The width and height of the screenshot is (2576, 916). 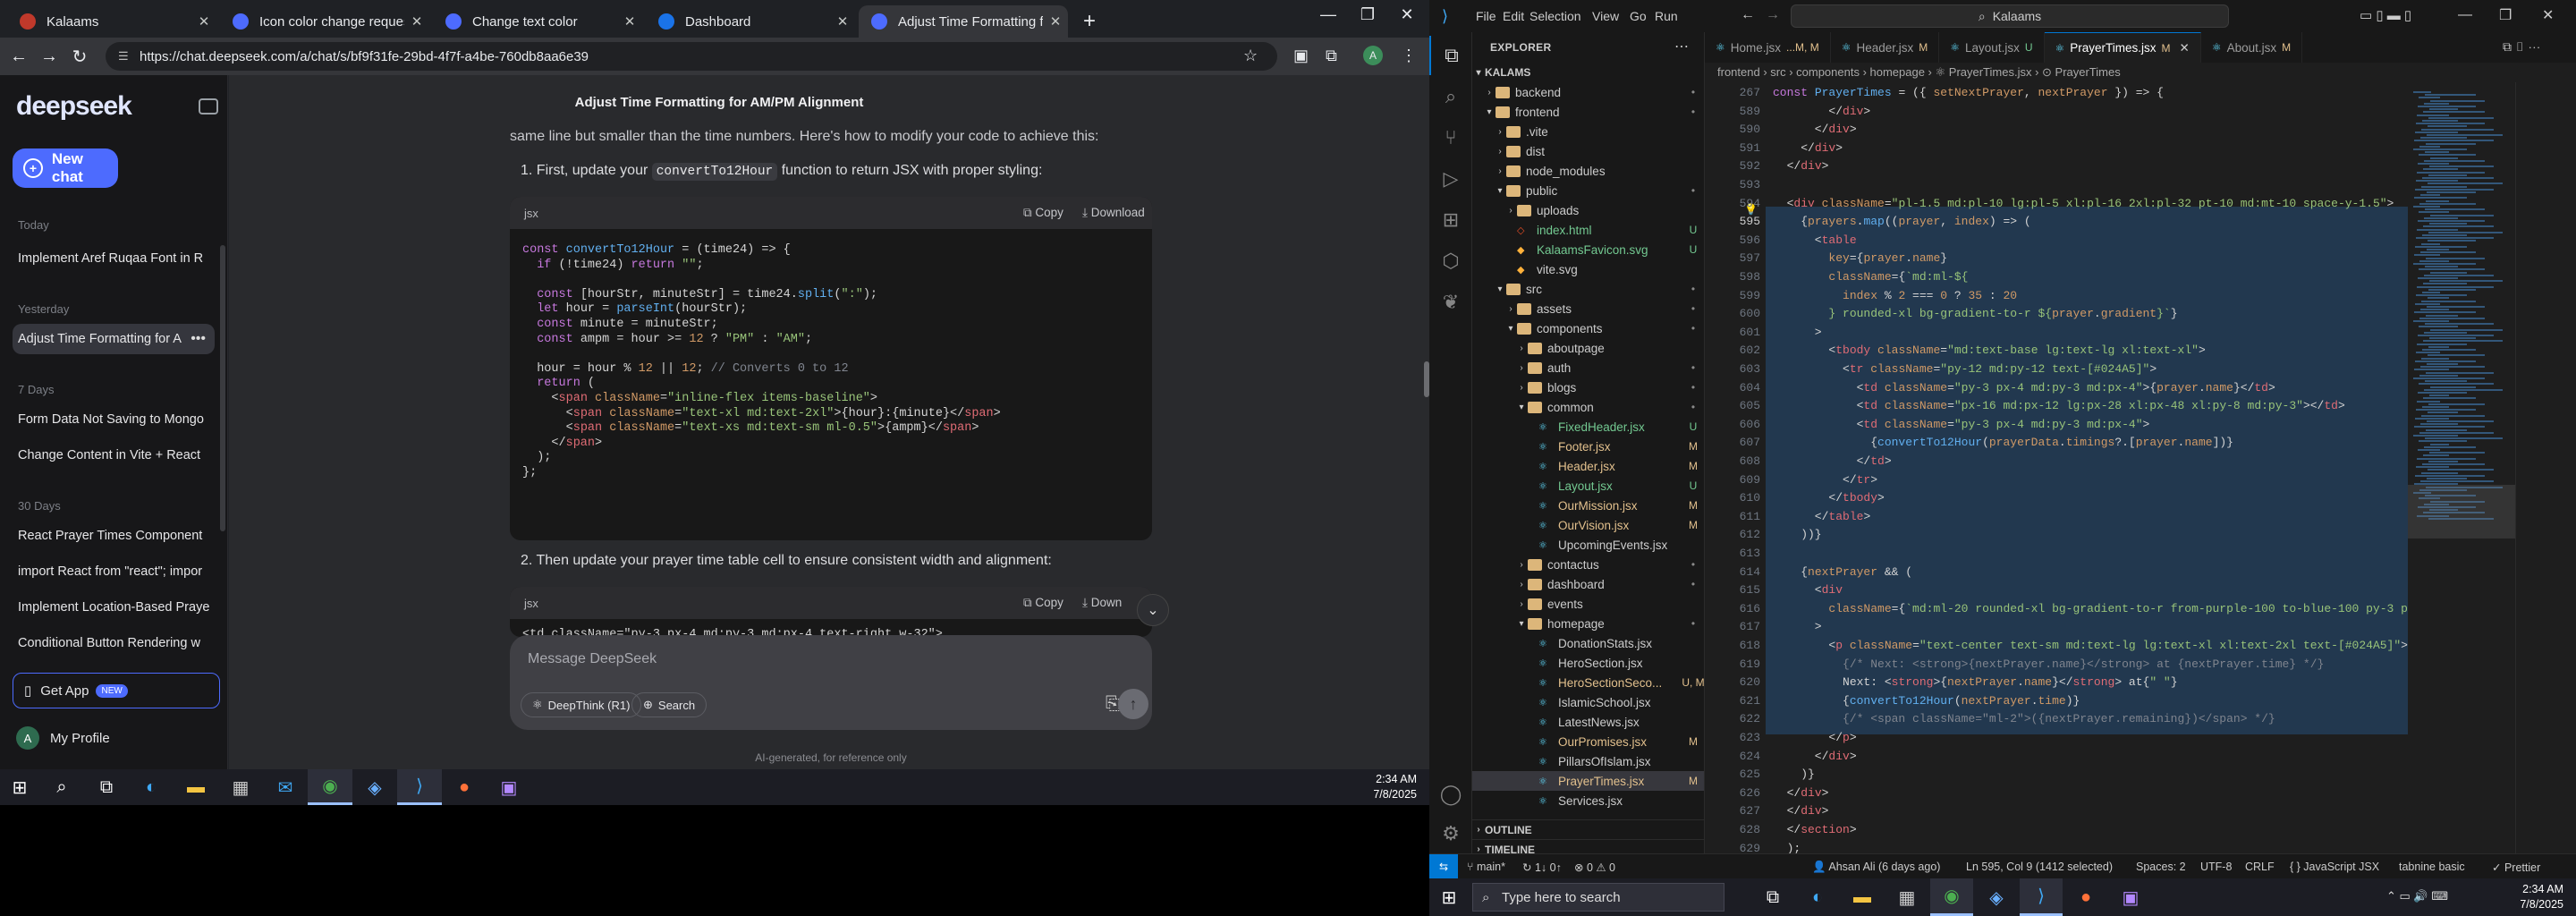 I want to click on editor-tab: ⚛ Header.jsx M, so click(x=1885, y=47).